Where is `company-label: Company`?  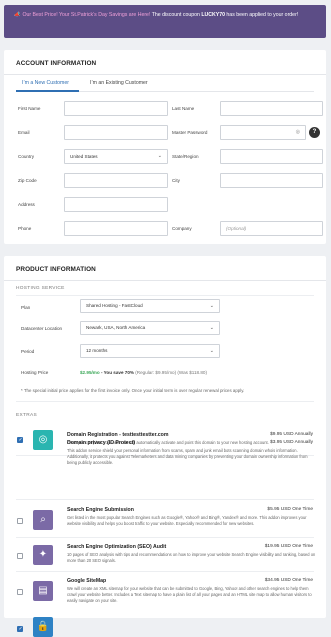 company-label: Company is located at coordinates (182, 228).